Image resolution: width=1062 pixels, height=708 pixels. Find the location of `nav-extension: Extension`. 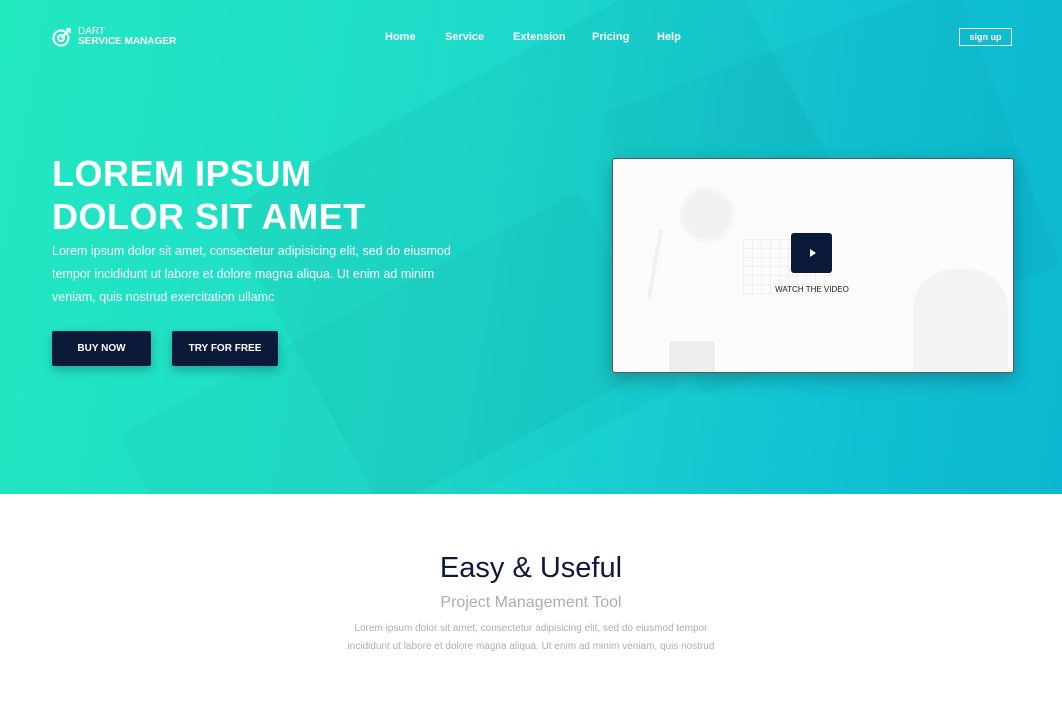

nav-extension: Extension is located at coordinates (539, 37).